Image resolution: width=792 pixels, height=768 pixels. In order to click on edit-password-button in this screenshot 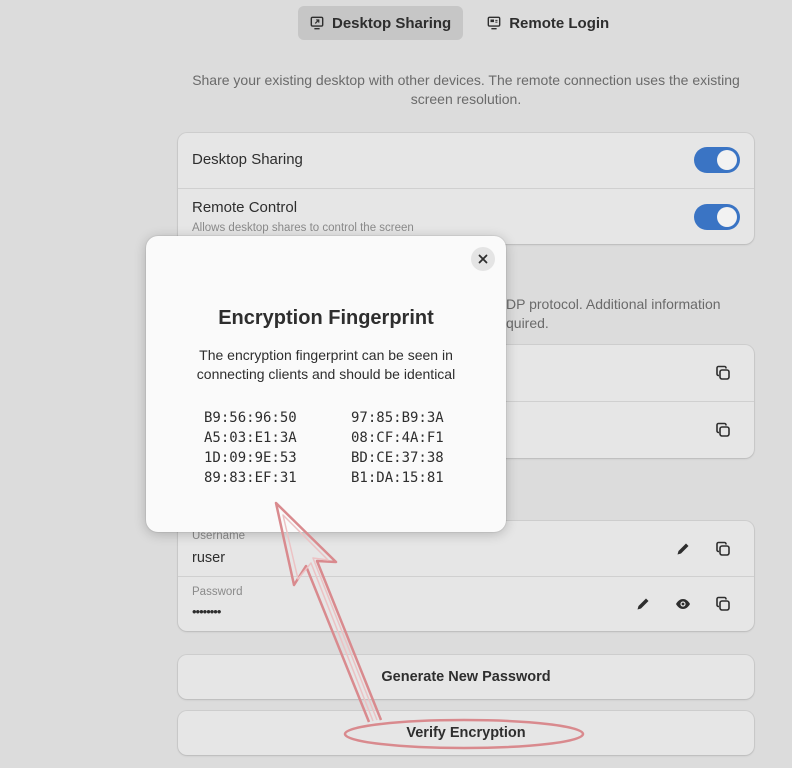, I will do `click(643, 604)`.